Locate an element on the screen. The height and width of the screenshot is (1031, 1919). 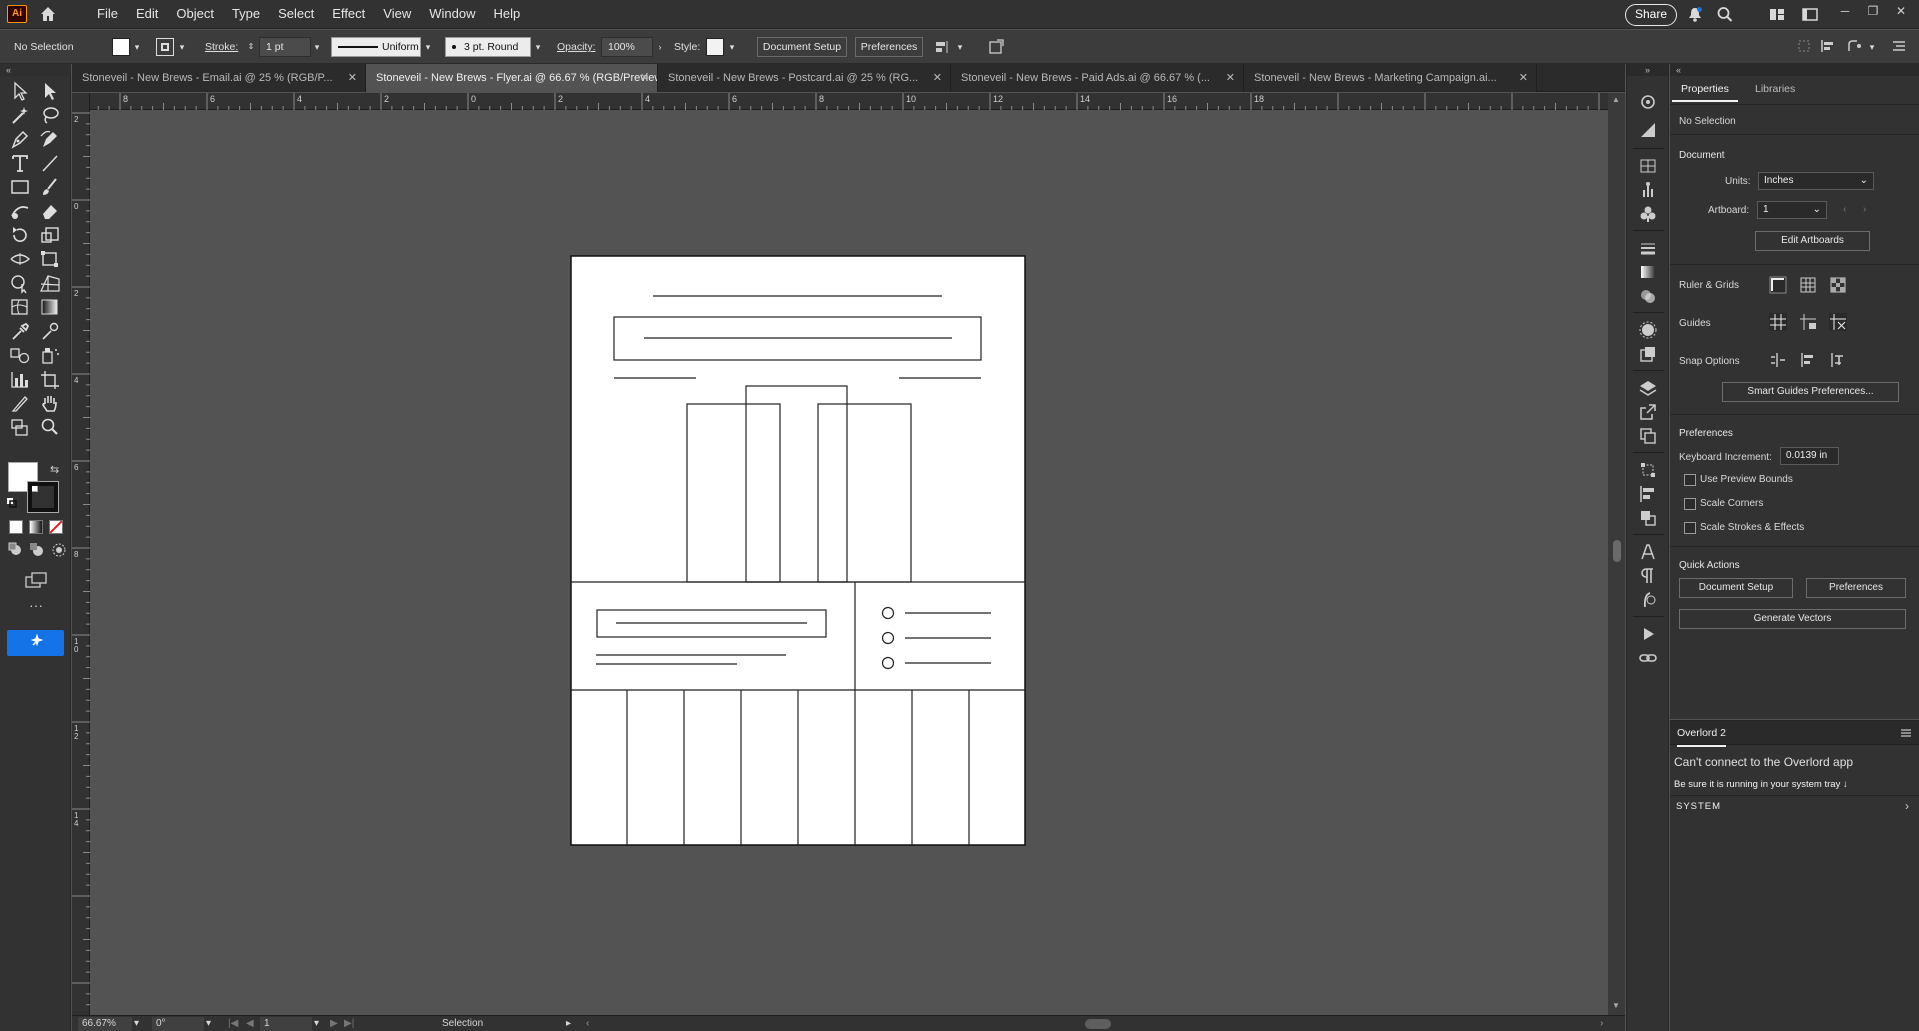
edit-toolbar-icon: ··· is located at coordinates (36, 606).